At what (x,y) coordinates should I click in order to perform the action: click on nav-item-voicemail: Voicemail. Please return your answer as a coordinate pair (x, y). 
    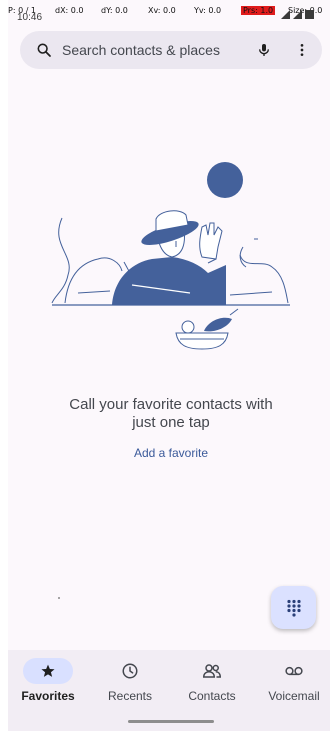
    Looking at the image, I should click on (292, 680).